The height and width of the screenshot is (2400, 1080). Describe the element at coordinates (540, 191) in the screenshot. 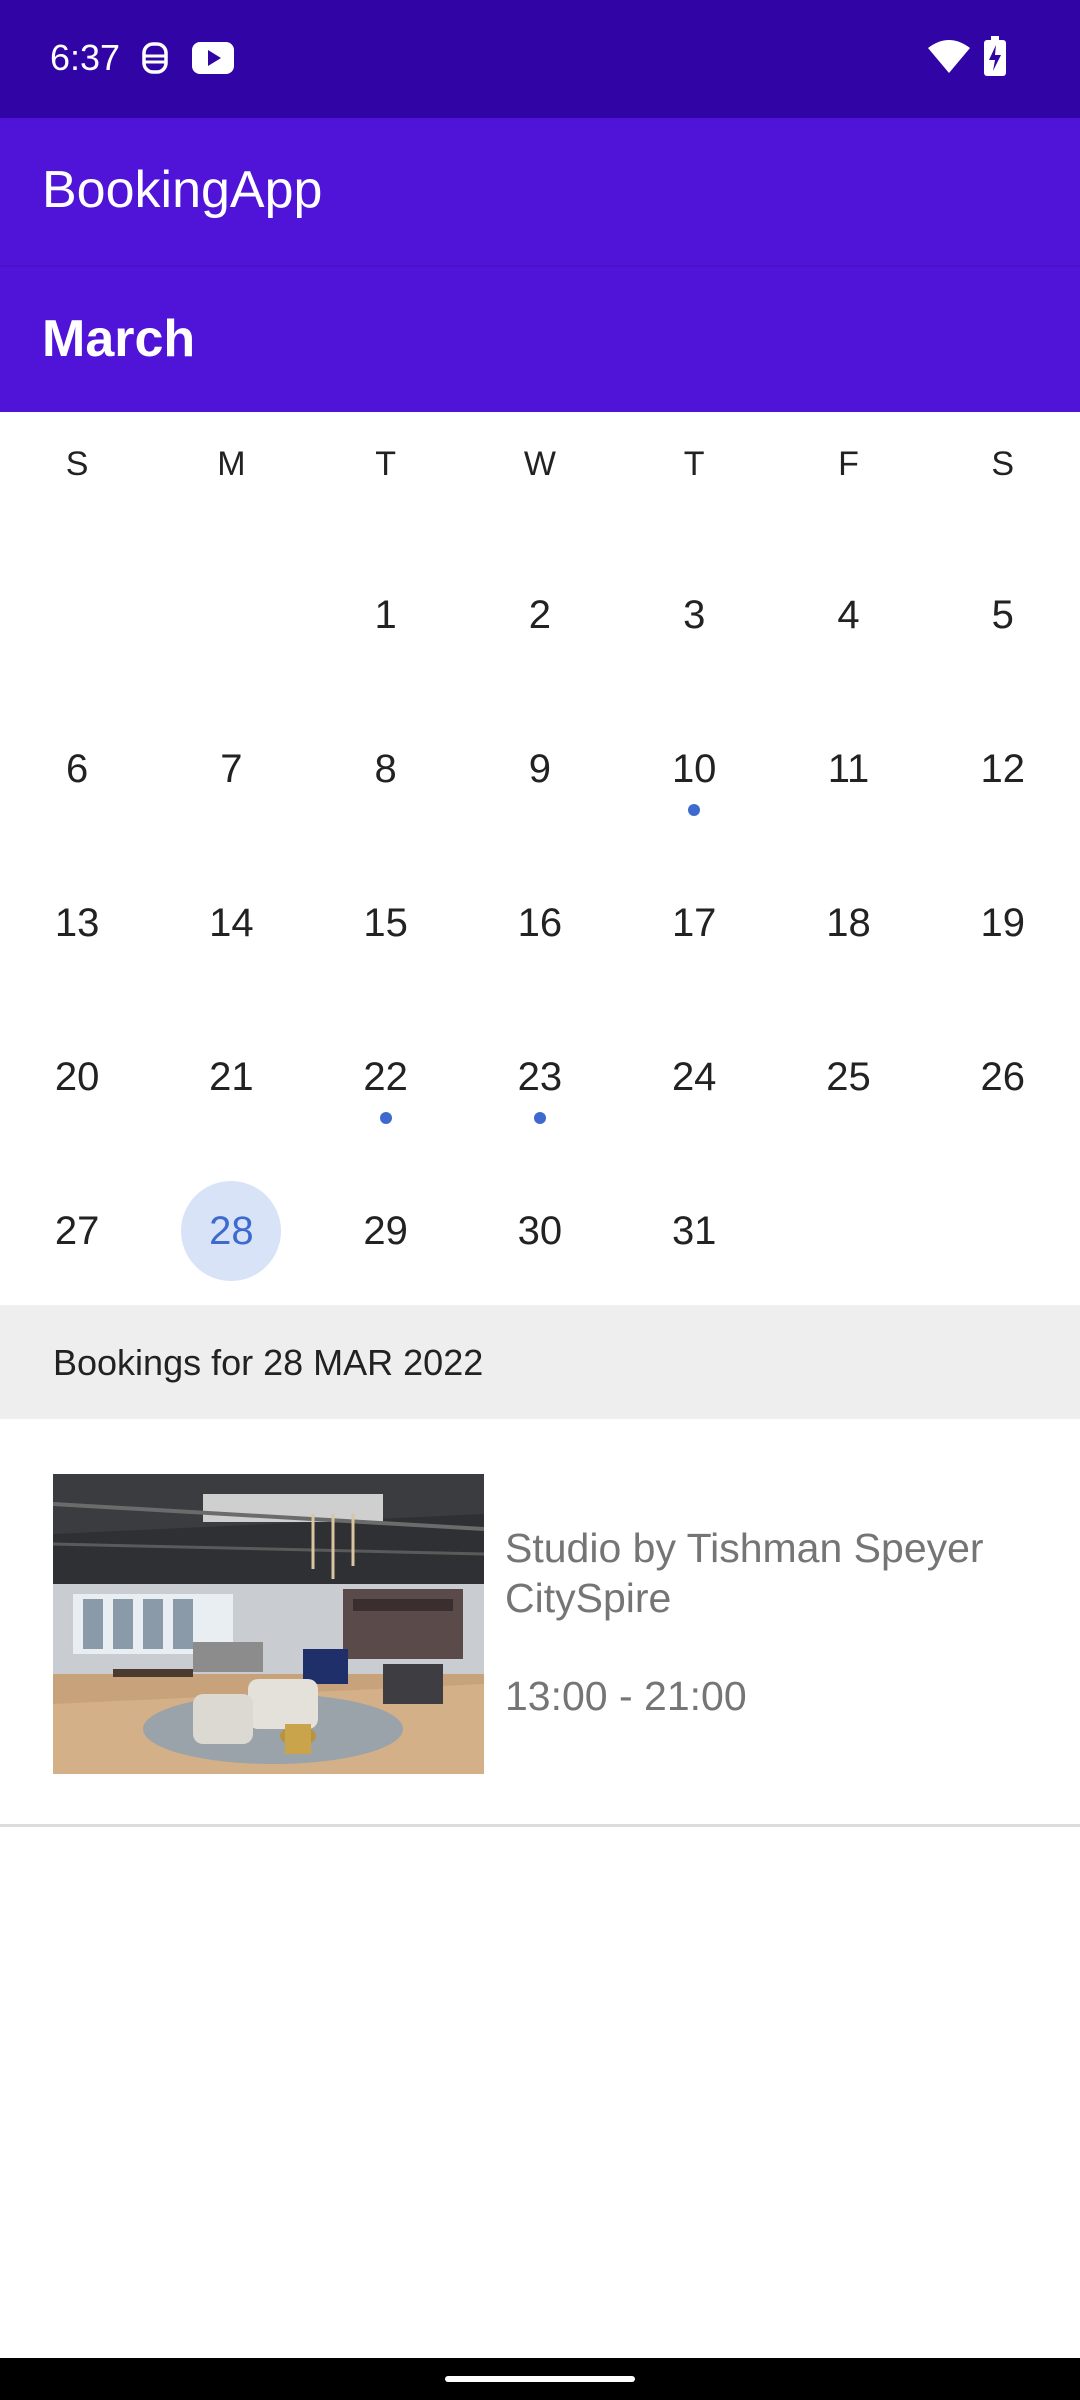

I see `app-bar: BookingApp` at that location.